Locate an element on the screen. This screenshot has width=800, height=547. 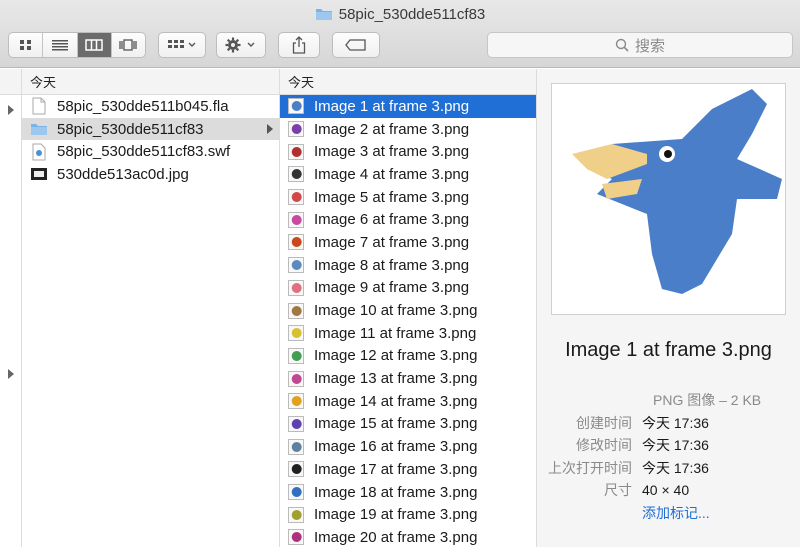
list-item: 530dde513ac0d.jpg is located at coordinates (150, 174).